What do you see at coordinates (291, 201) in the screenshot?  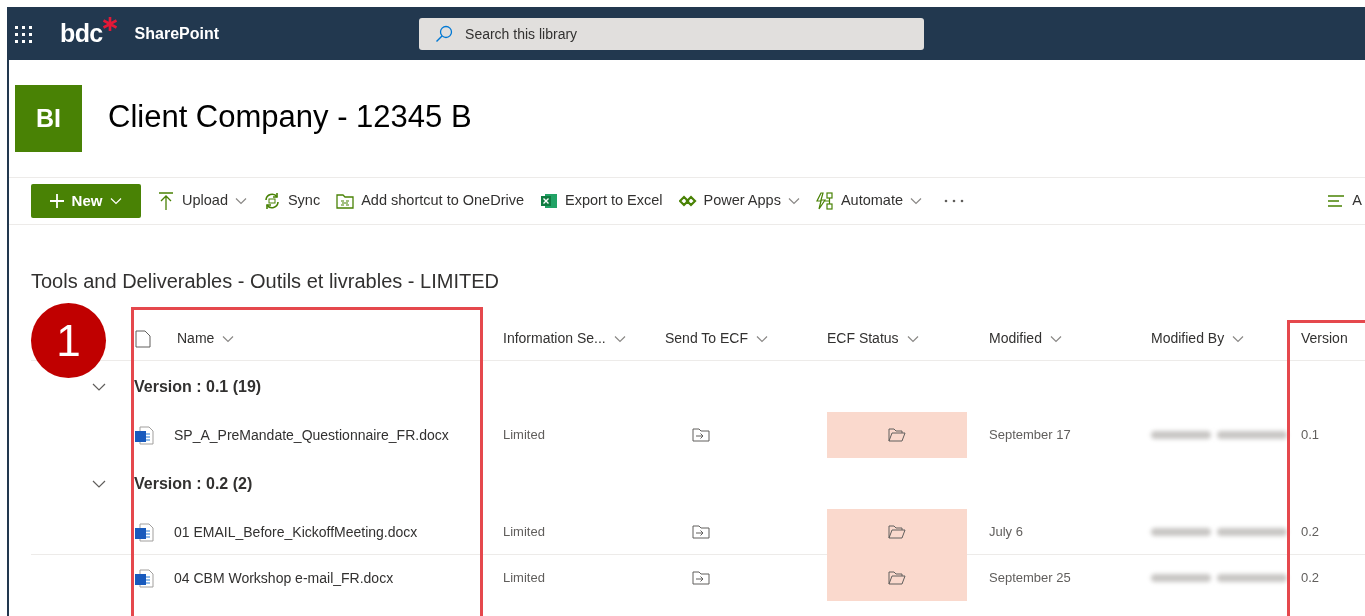 I see `sync-button: Sync` at bounding box center [291, 201].